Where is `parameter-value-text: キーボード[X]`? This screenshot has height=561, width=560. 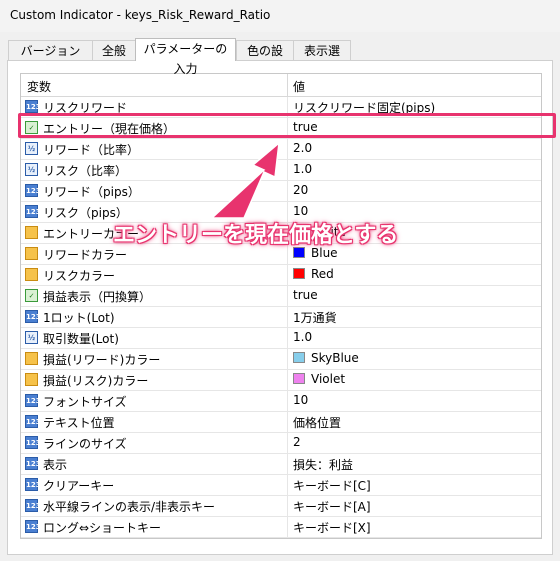 parameter-value-text: キーボード[X] is located at coordinates (332, 528).